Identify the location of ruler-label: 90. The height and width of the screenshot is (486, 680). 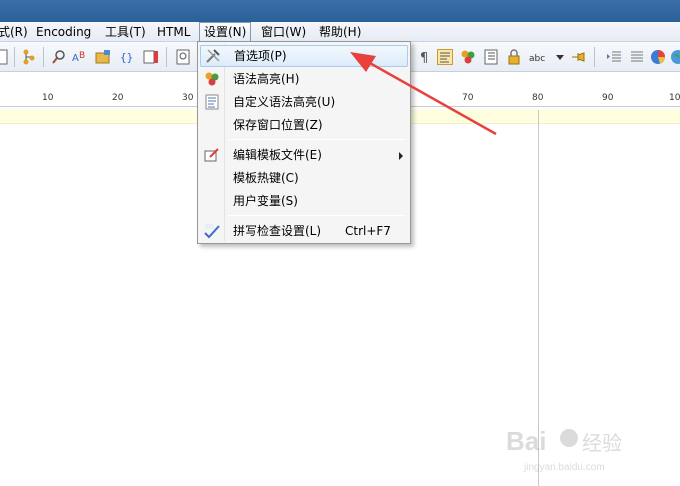
(608, 98).